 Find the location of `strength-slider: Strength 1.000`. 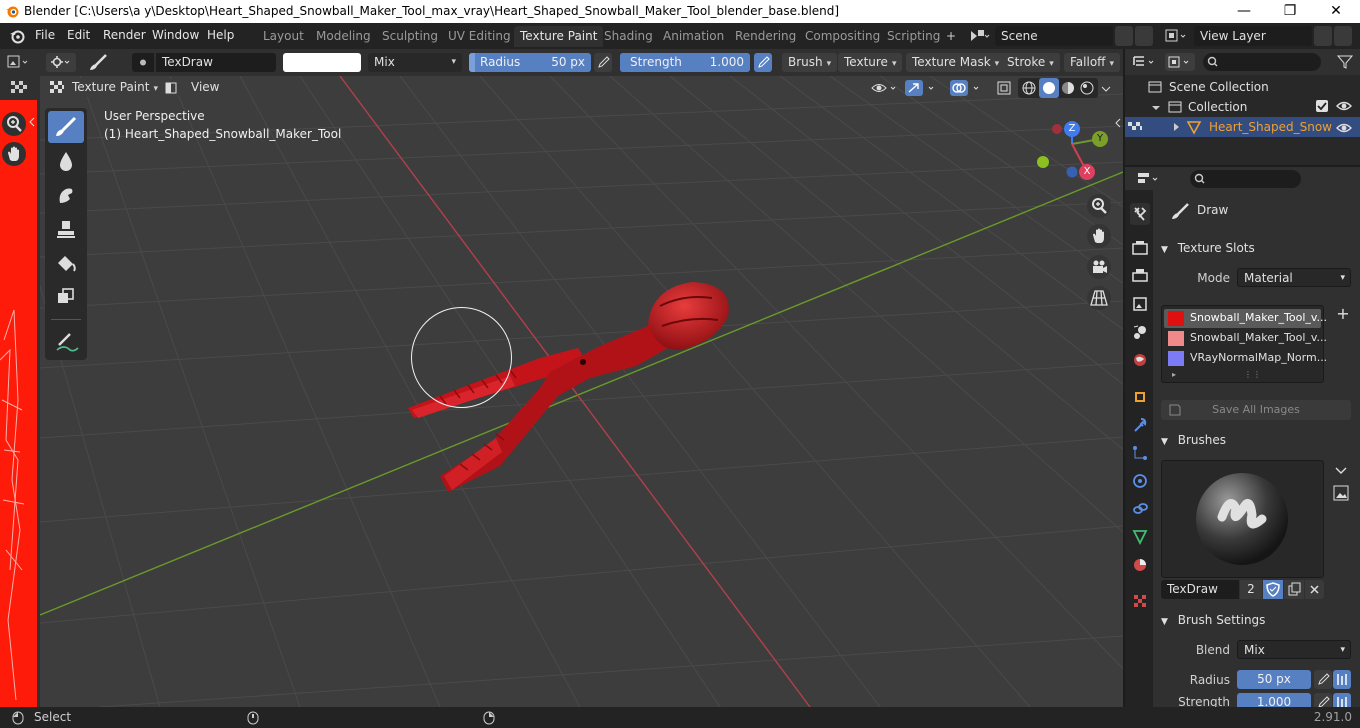

strength-slider: Strength 1.000 is located at coordinates (685, 62).